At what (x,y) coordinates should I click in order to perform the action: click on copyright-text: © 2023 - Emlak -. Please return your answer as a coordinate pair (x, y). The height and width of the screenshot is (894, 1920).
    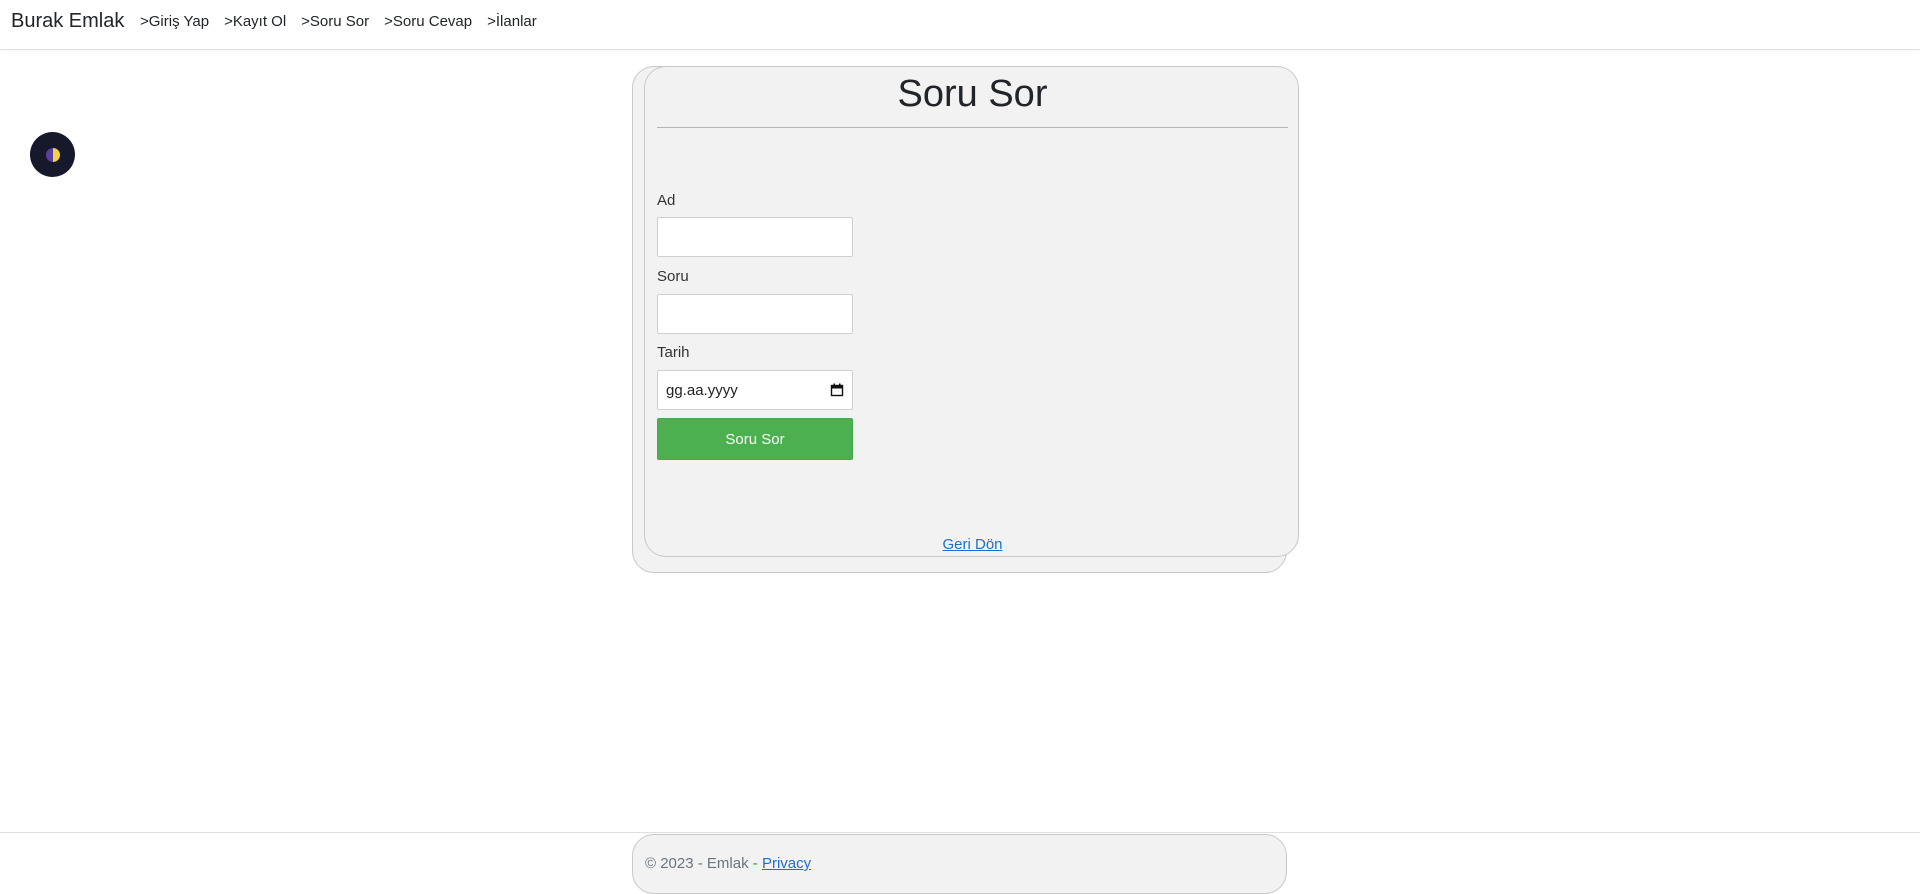
    Looking at the image, I should click on (703, 863).